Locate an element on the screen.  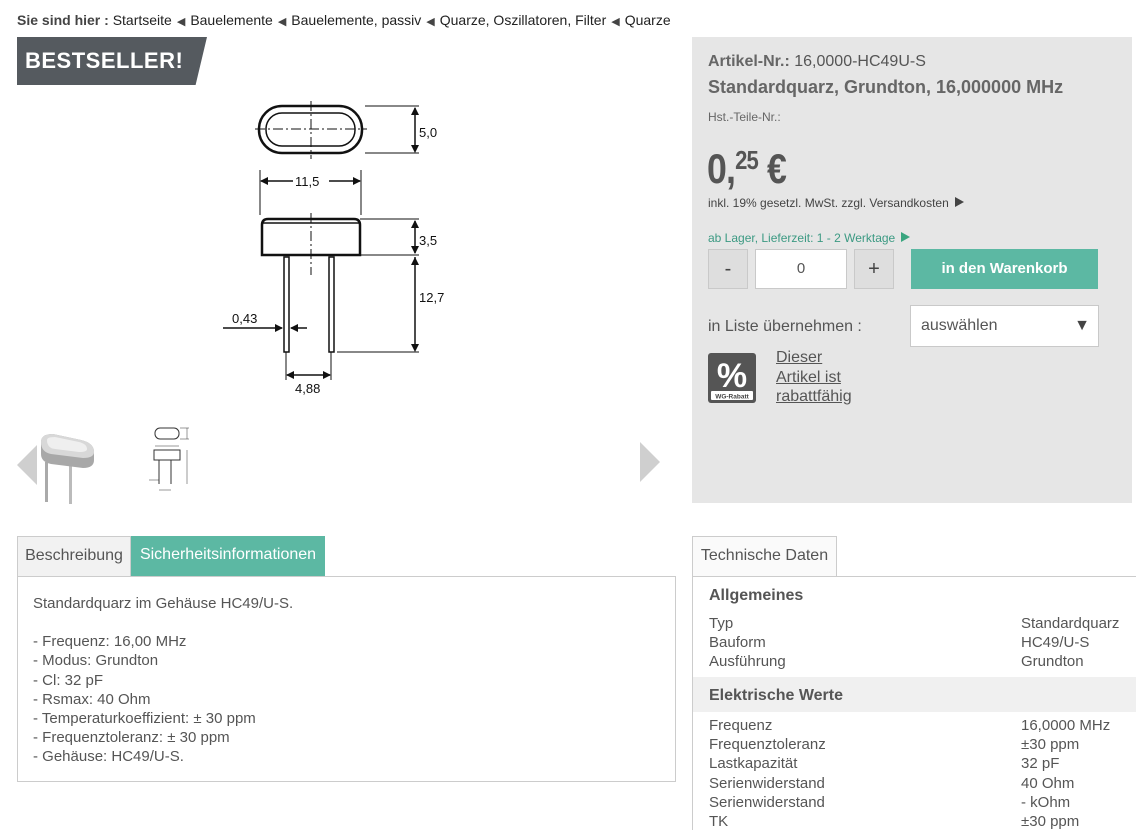
breadcrumb-item-startseite: Startseite is located at coordinates (142, 20).